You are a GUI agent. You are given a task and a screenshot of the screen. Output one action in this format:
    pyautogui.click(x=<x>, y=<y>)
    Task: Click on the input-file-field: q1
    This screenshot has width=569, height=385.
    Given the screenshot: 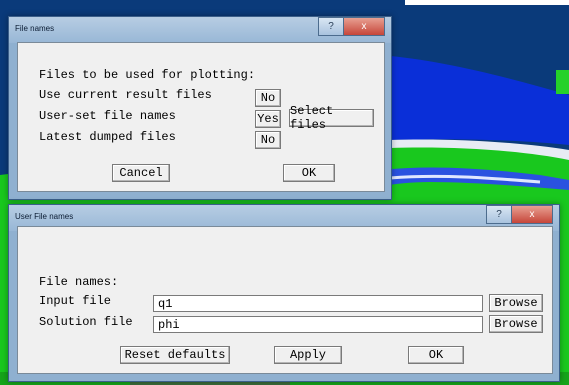 What is the action you would take?
    pyautogui.click(x=318, y=303)
    